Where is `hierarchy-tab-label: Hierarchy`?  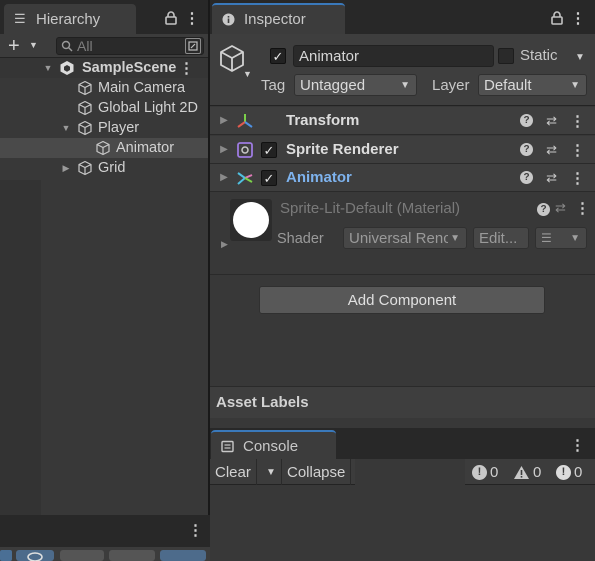 hierarchy-tab-label: Hierarchy is located at coordinates (68, 19).